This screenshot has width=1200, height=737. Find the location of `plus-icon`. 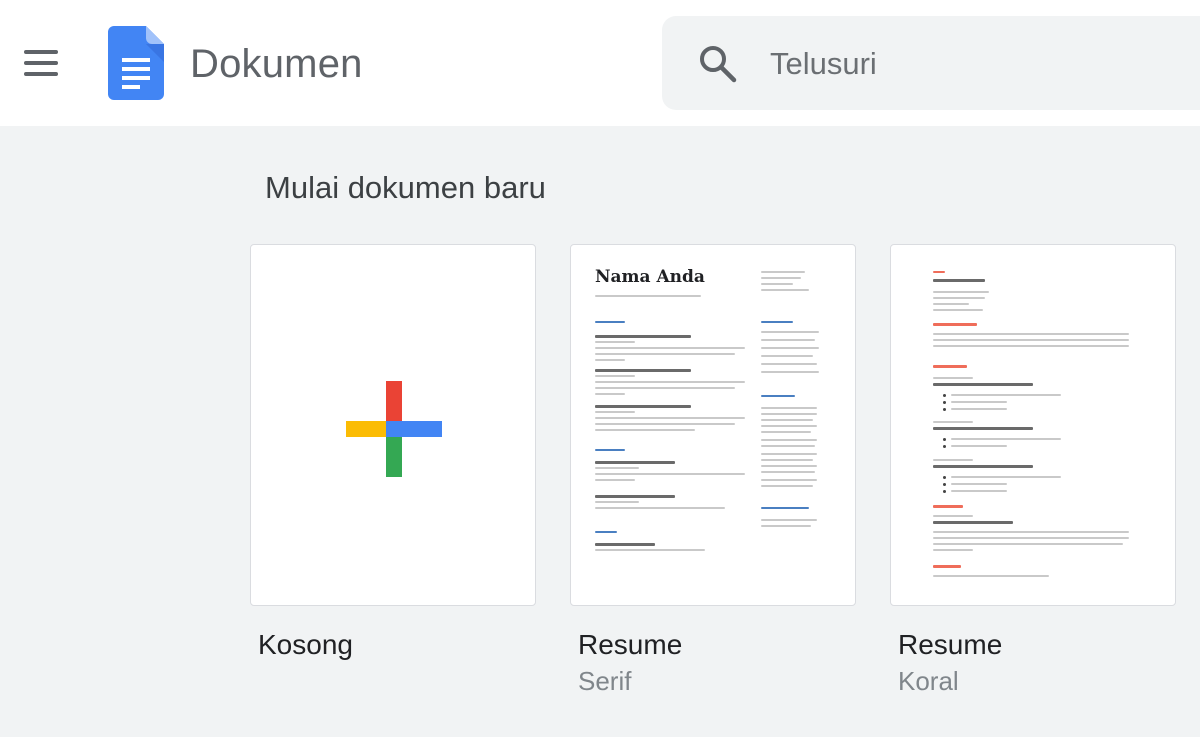

plus-icon is located at coordinates (394, 429).